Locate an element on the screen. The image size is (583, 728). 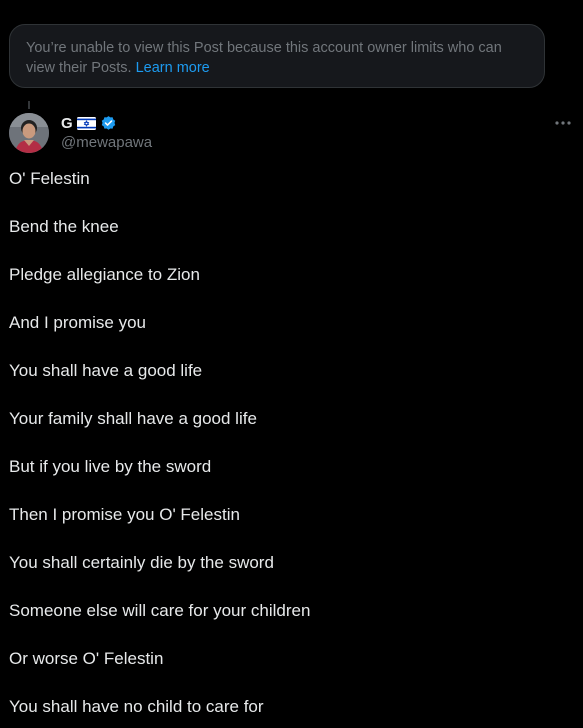
verified-badge-icon is located at coordinates (108, 123).